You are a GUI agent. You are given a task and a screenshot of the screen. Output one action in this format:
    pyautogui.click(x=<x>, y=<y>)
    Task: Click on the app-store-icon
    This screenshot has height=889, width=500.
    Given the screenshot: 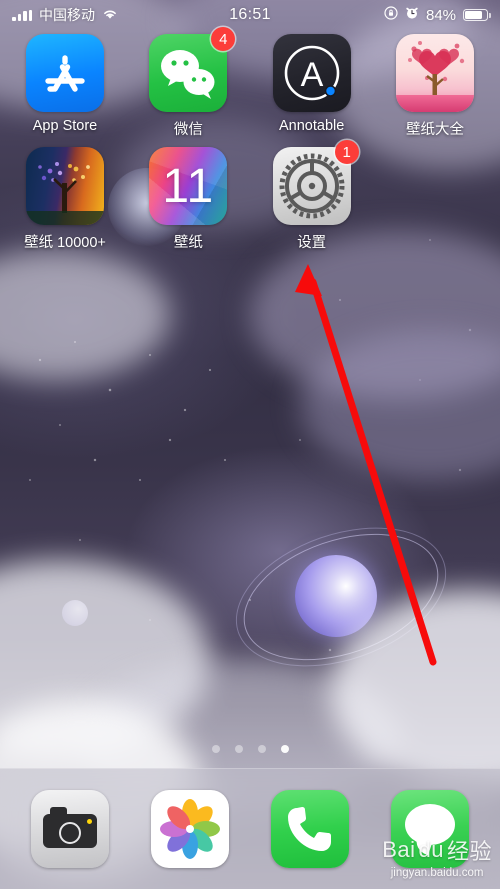 What is the action you would take?
    pyautogui.click(x=65, y=73)
    